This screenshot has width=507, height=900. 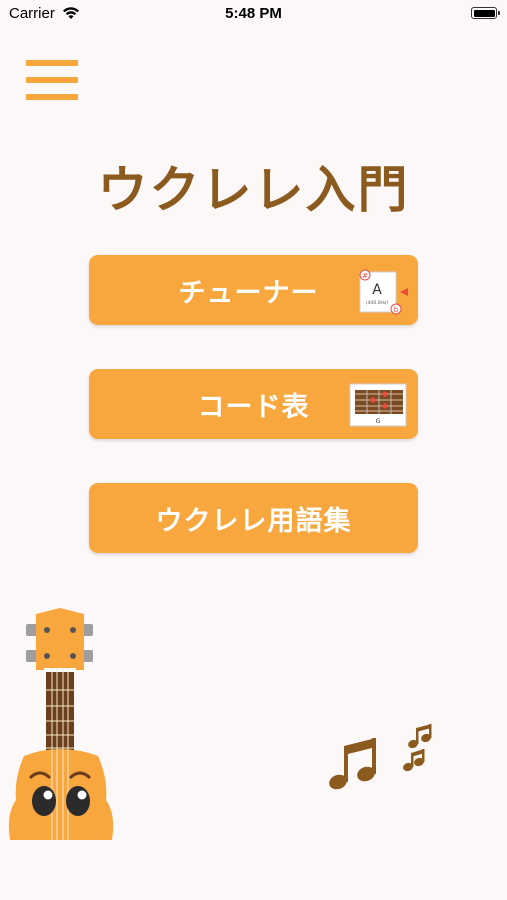 I want to click on battery-icon, so click(x=485, y=13).